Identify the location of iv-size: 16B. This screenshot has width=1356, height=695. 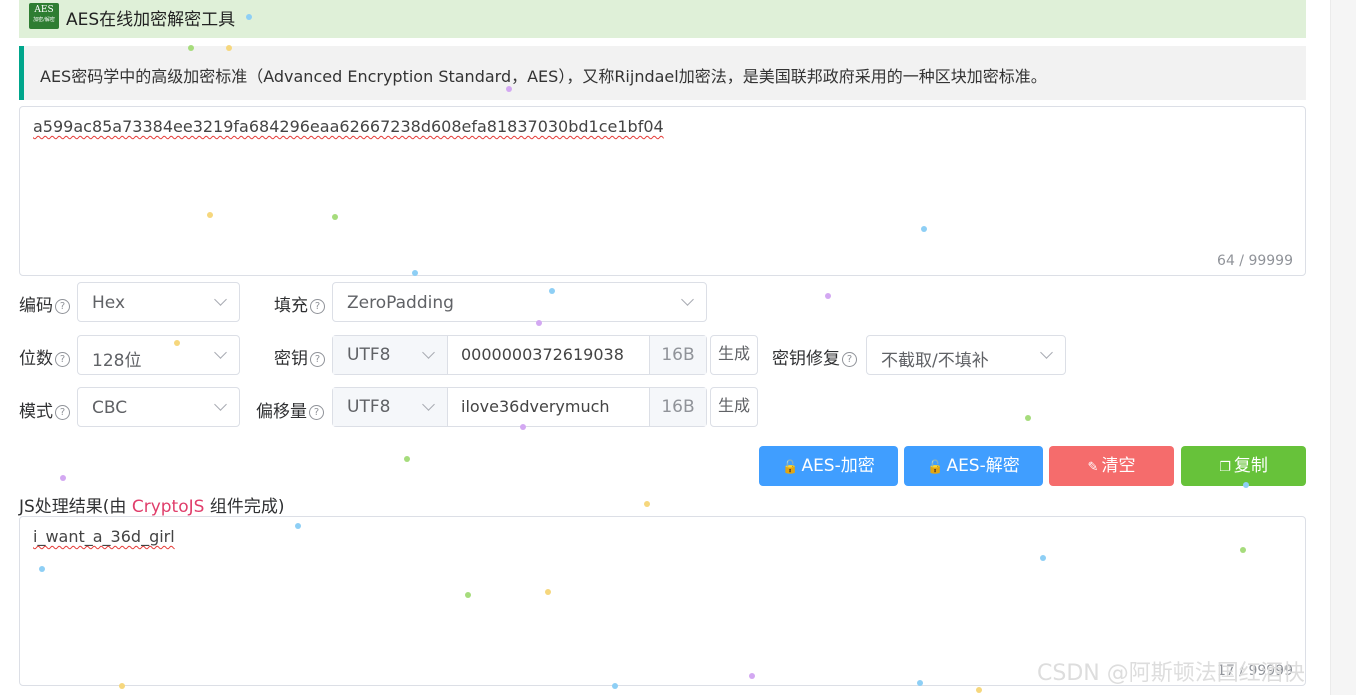
(677, 407).